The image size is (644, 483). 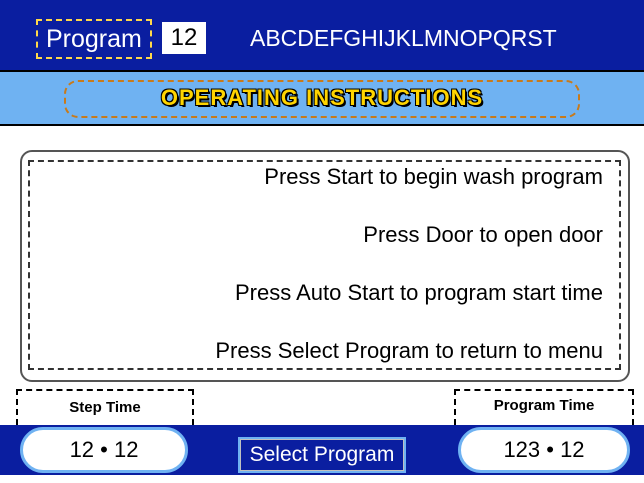 What do you see at coordinates (184, 38) in the screenshot?
I see `program-number: 12` at bounding box center [184, 38].